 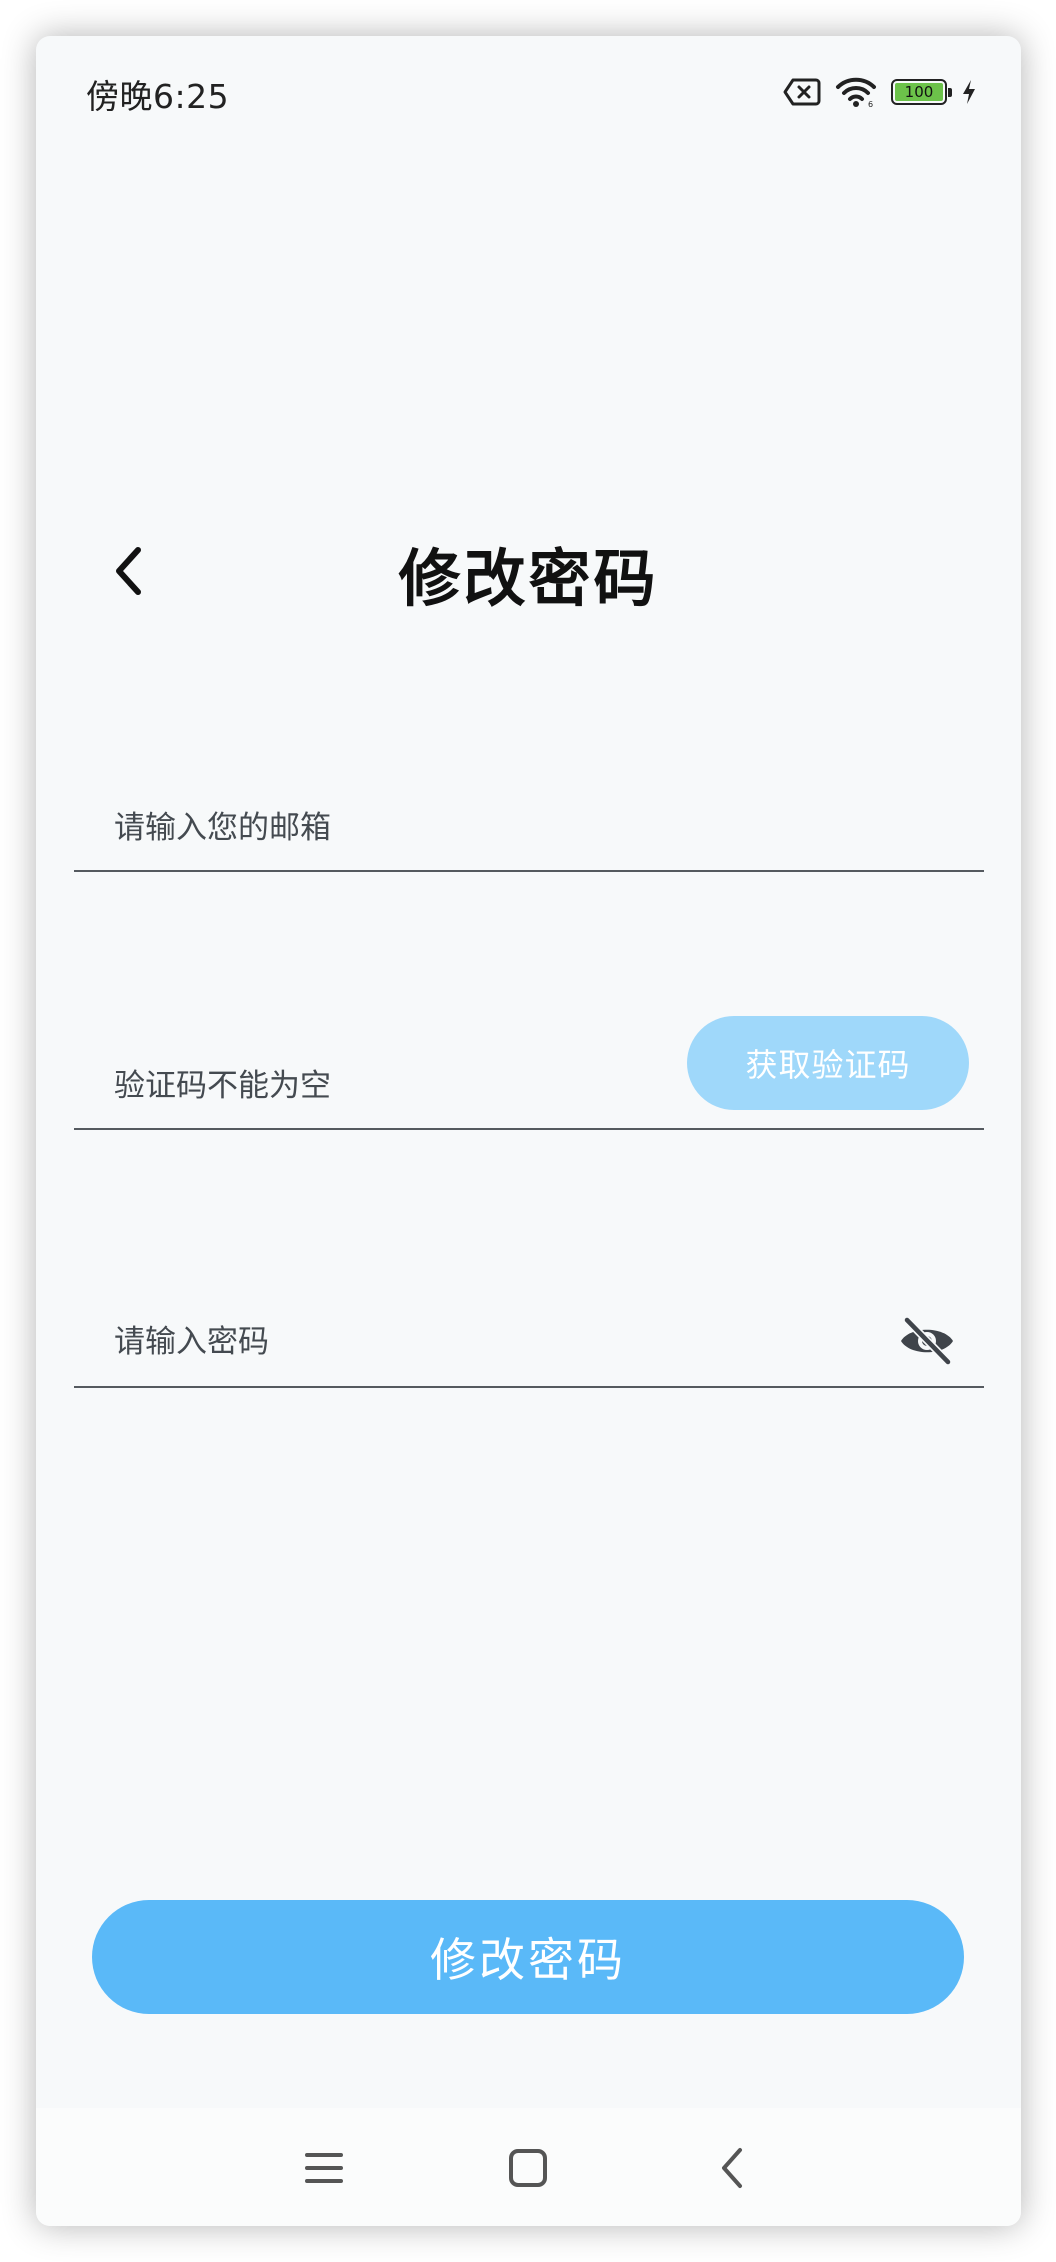 I want to click on email-field, so click(x=529, y=814).